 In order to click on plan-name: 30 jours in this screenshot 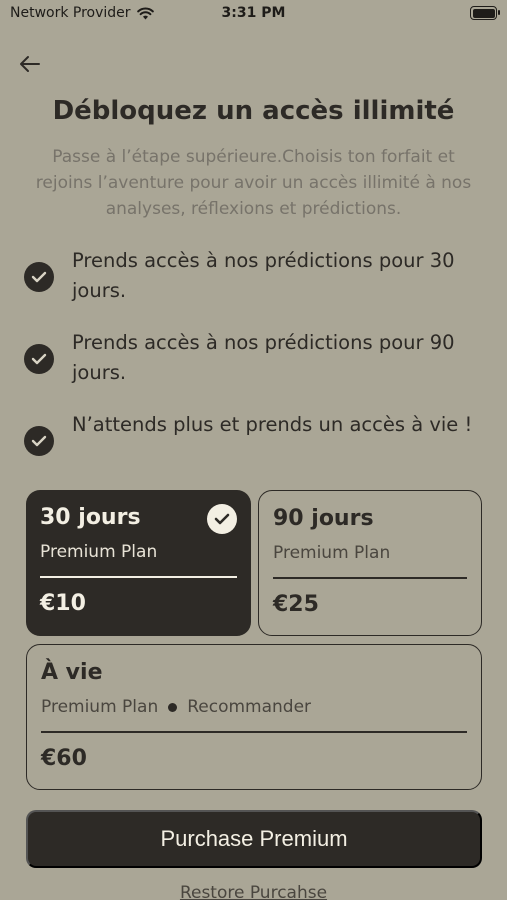, I will do `click(90, 517)`.